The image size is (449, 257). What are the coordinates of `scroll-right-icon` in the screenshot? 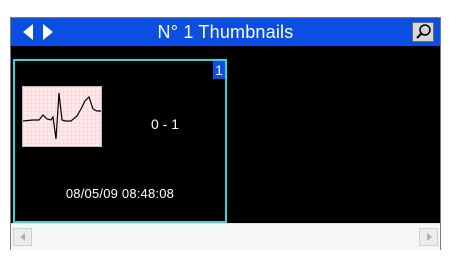 It's located at (429, 237).